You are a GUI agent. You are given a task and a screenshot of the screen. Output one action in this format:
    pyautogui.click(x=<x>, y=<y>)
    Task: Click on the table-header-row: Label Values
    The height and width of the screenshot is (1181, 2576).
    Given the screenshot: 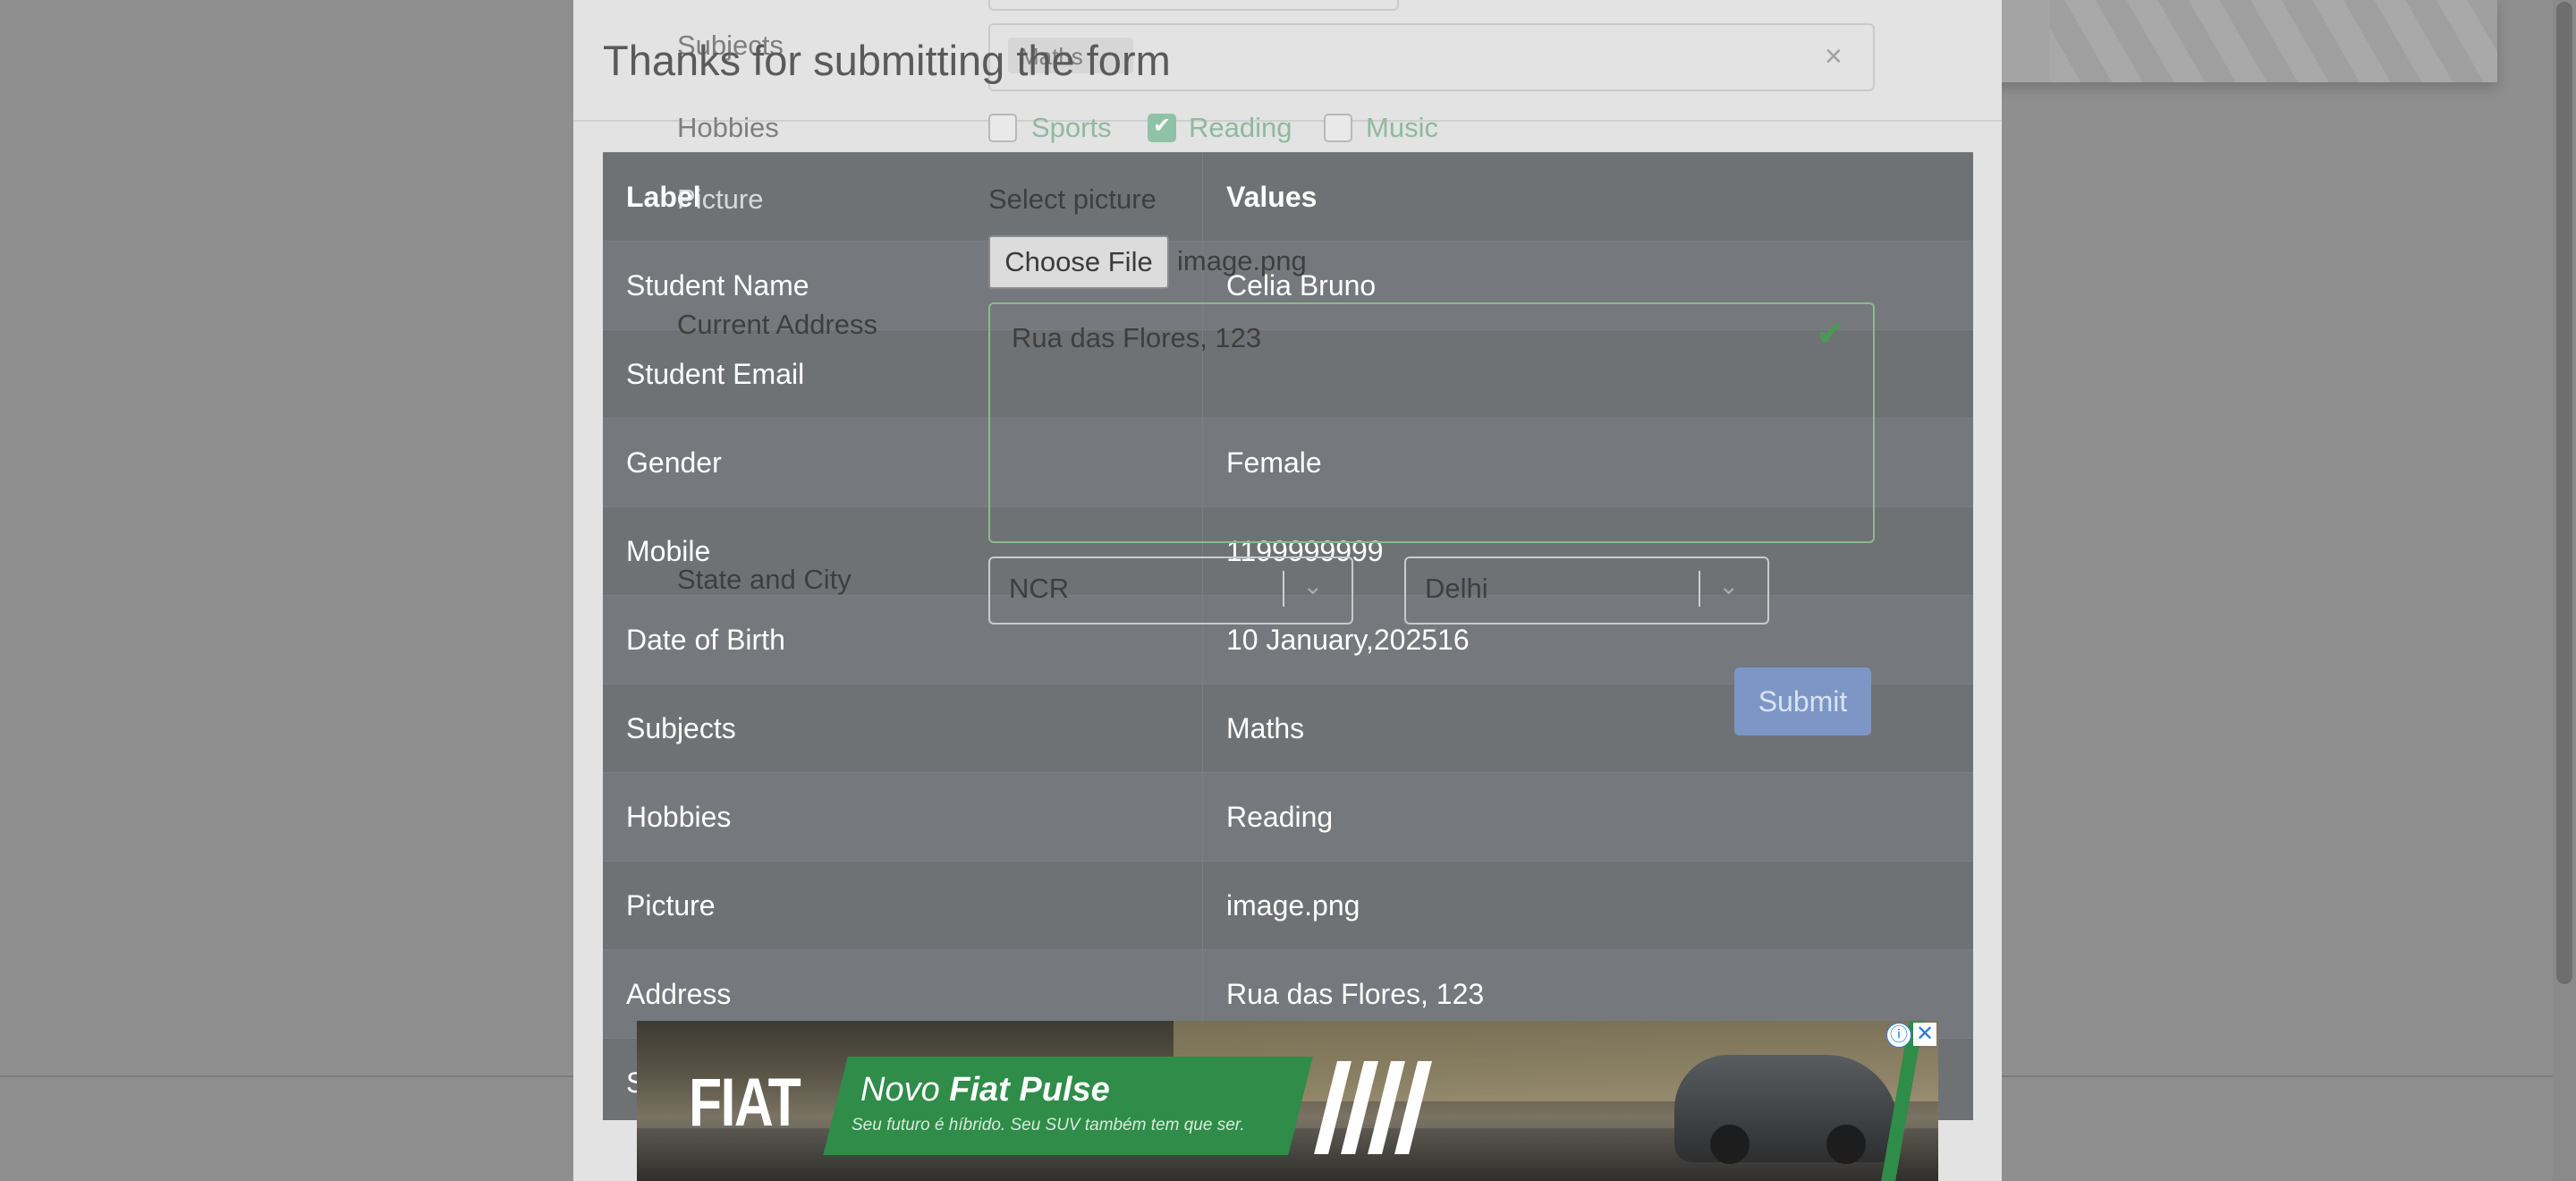 What is the action you would take?
    pyautogui.click(x=1288, y=197)
    